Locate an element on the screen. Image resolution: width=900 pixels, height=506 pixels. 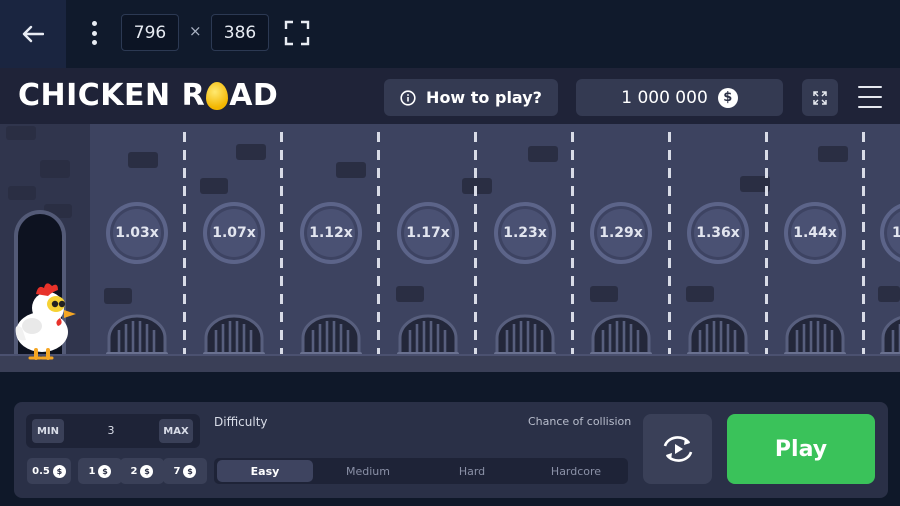
lane-multiplier: 1.07x is located at coordinates (234, 233).